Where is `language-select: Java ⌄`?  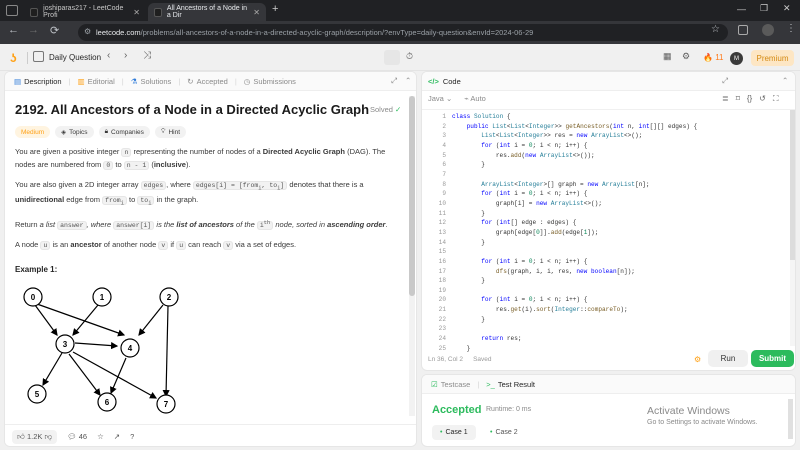
language-select: Java ⌄ is located at coordinates (440, 98).